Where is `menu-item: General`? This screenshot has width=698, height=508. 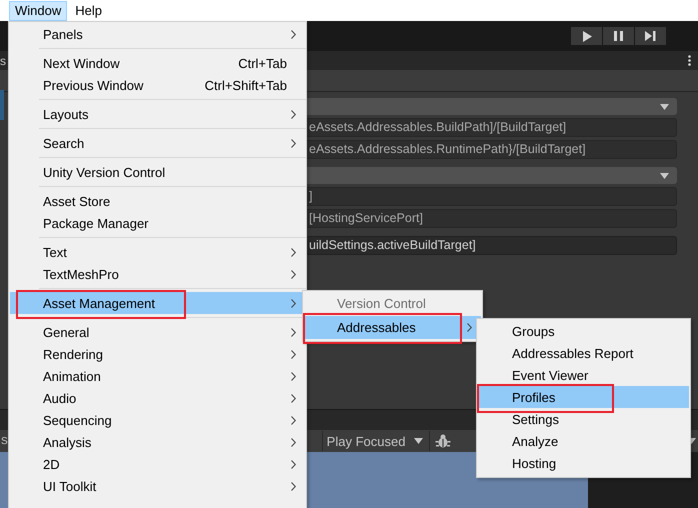
menu-item: General is located at coordinates (157, 332).